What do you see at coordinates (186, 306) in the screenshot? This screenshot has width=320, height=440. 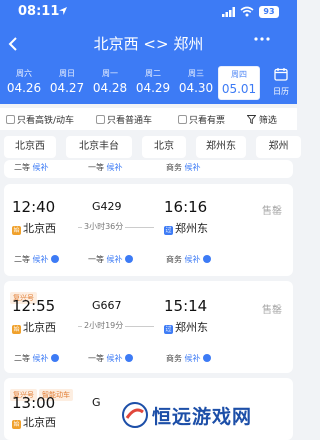 I see `arrival-time: 15:14` at bounding box center [186, 306].